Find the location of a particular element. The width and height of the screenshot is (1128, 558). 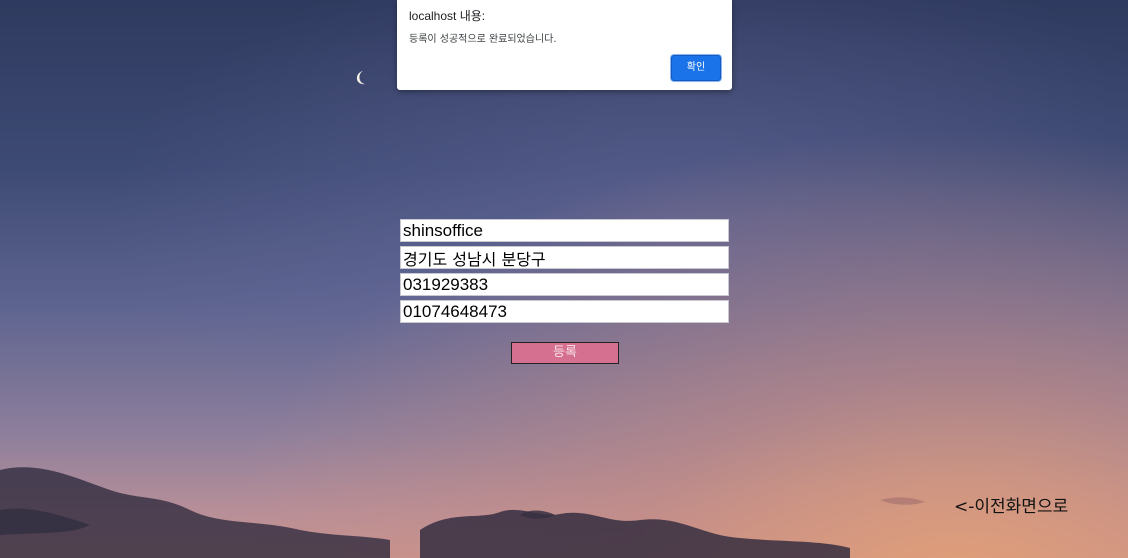

back-link: <-이전화면으로 is located at coordinates (1011, 504).